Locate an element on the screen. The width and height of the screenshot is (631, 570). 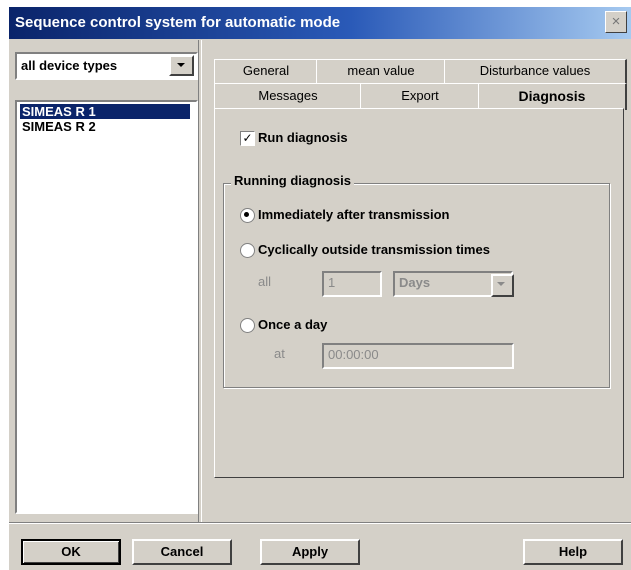
time-input: 00:00:00 is located at coordinates (418, 356).